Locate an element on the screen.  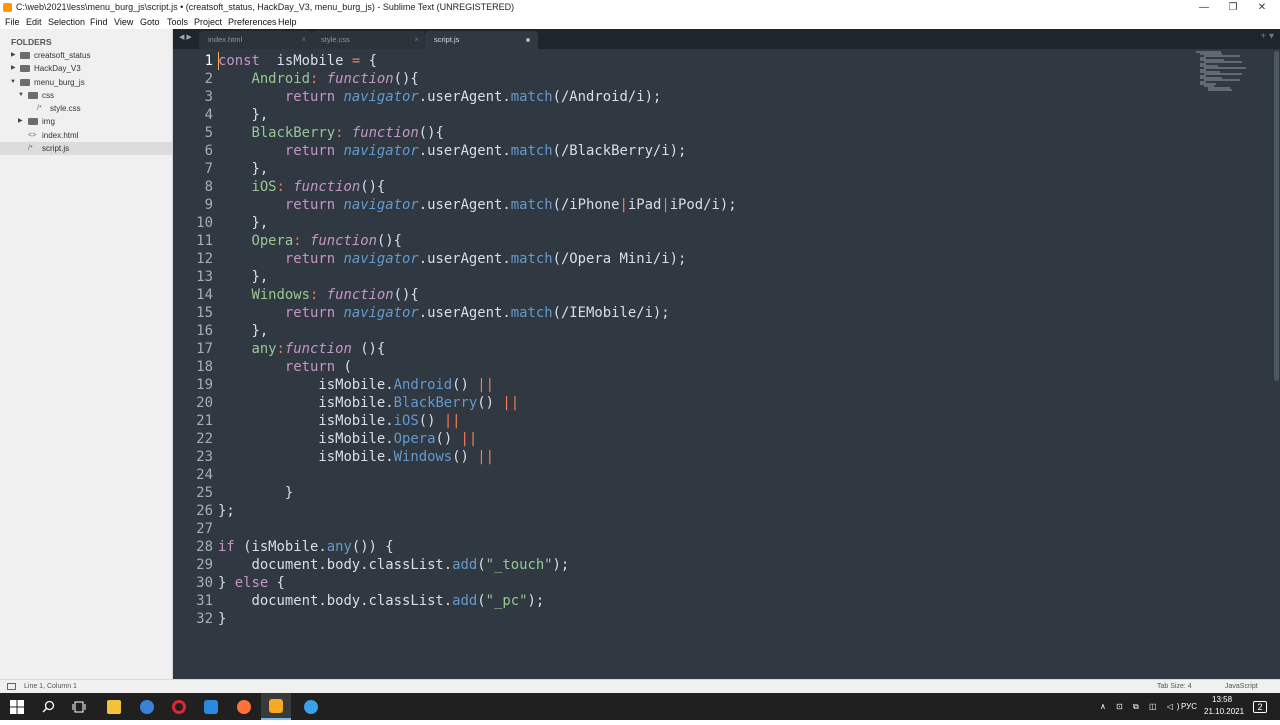
tab-index-html: index.html × is located at coordinates (255, 40).